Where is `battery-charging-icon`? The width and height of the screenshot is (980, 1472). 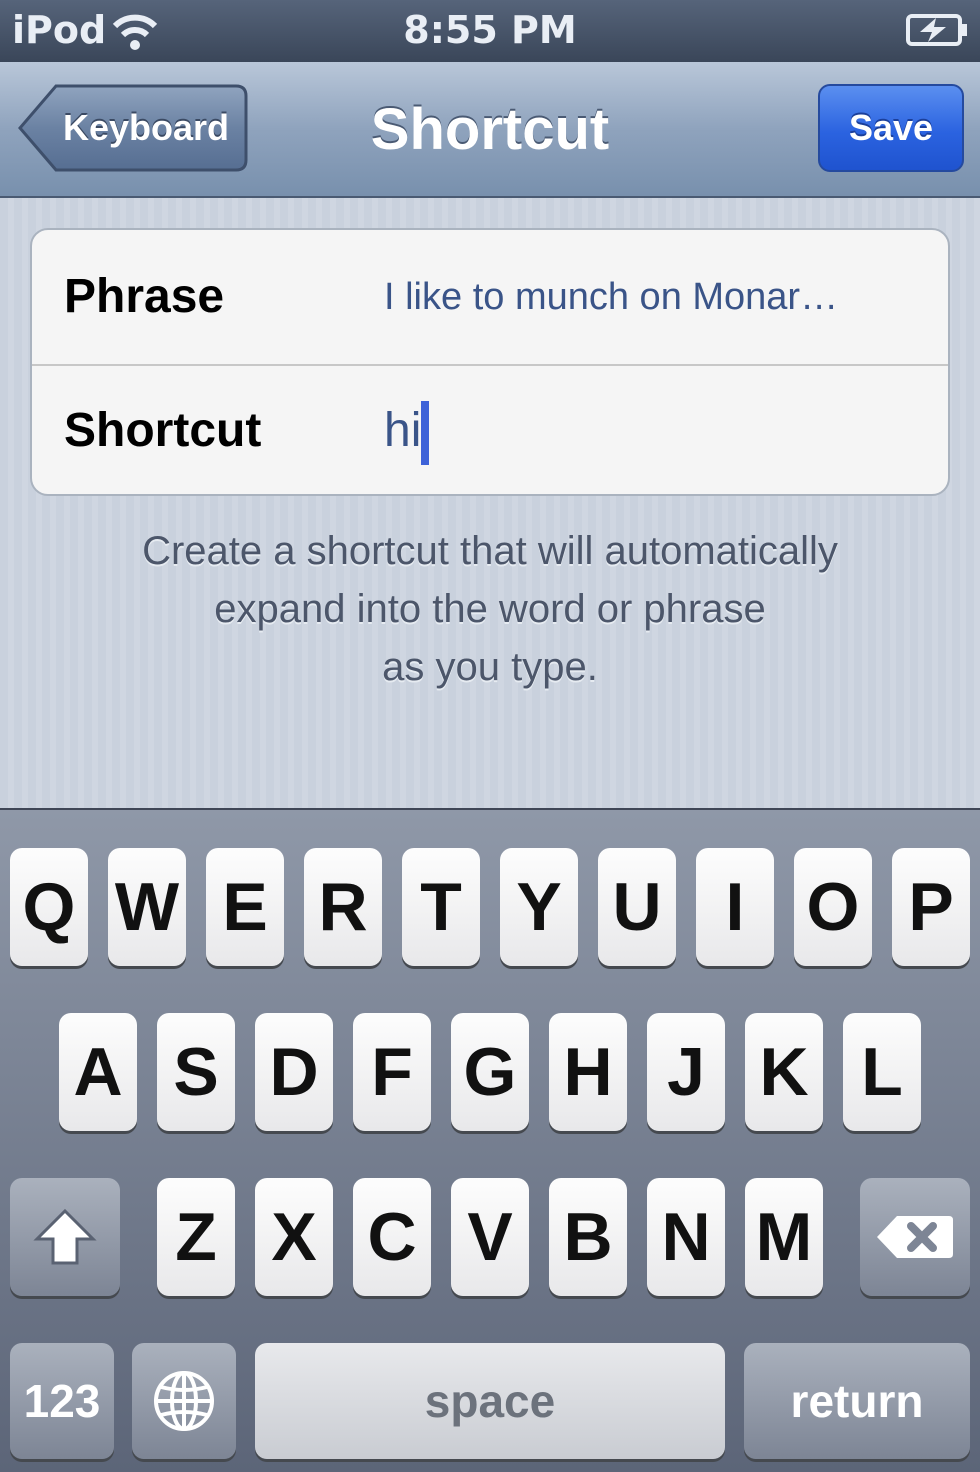 battery-charging-icon is located at coordinates (936, 30).